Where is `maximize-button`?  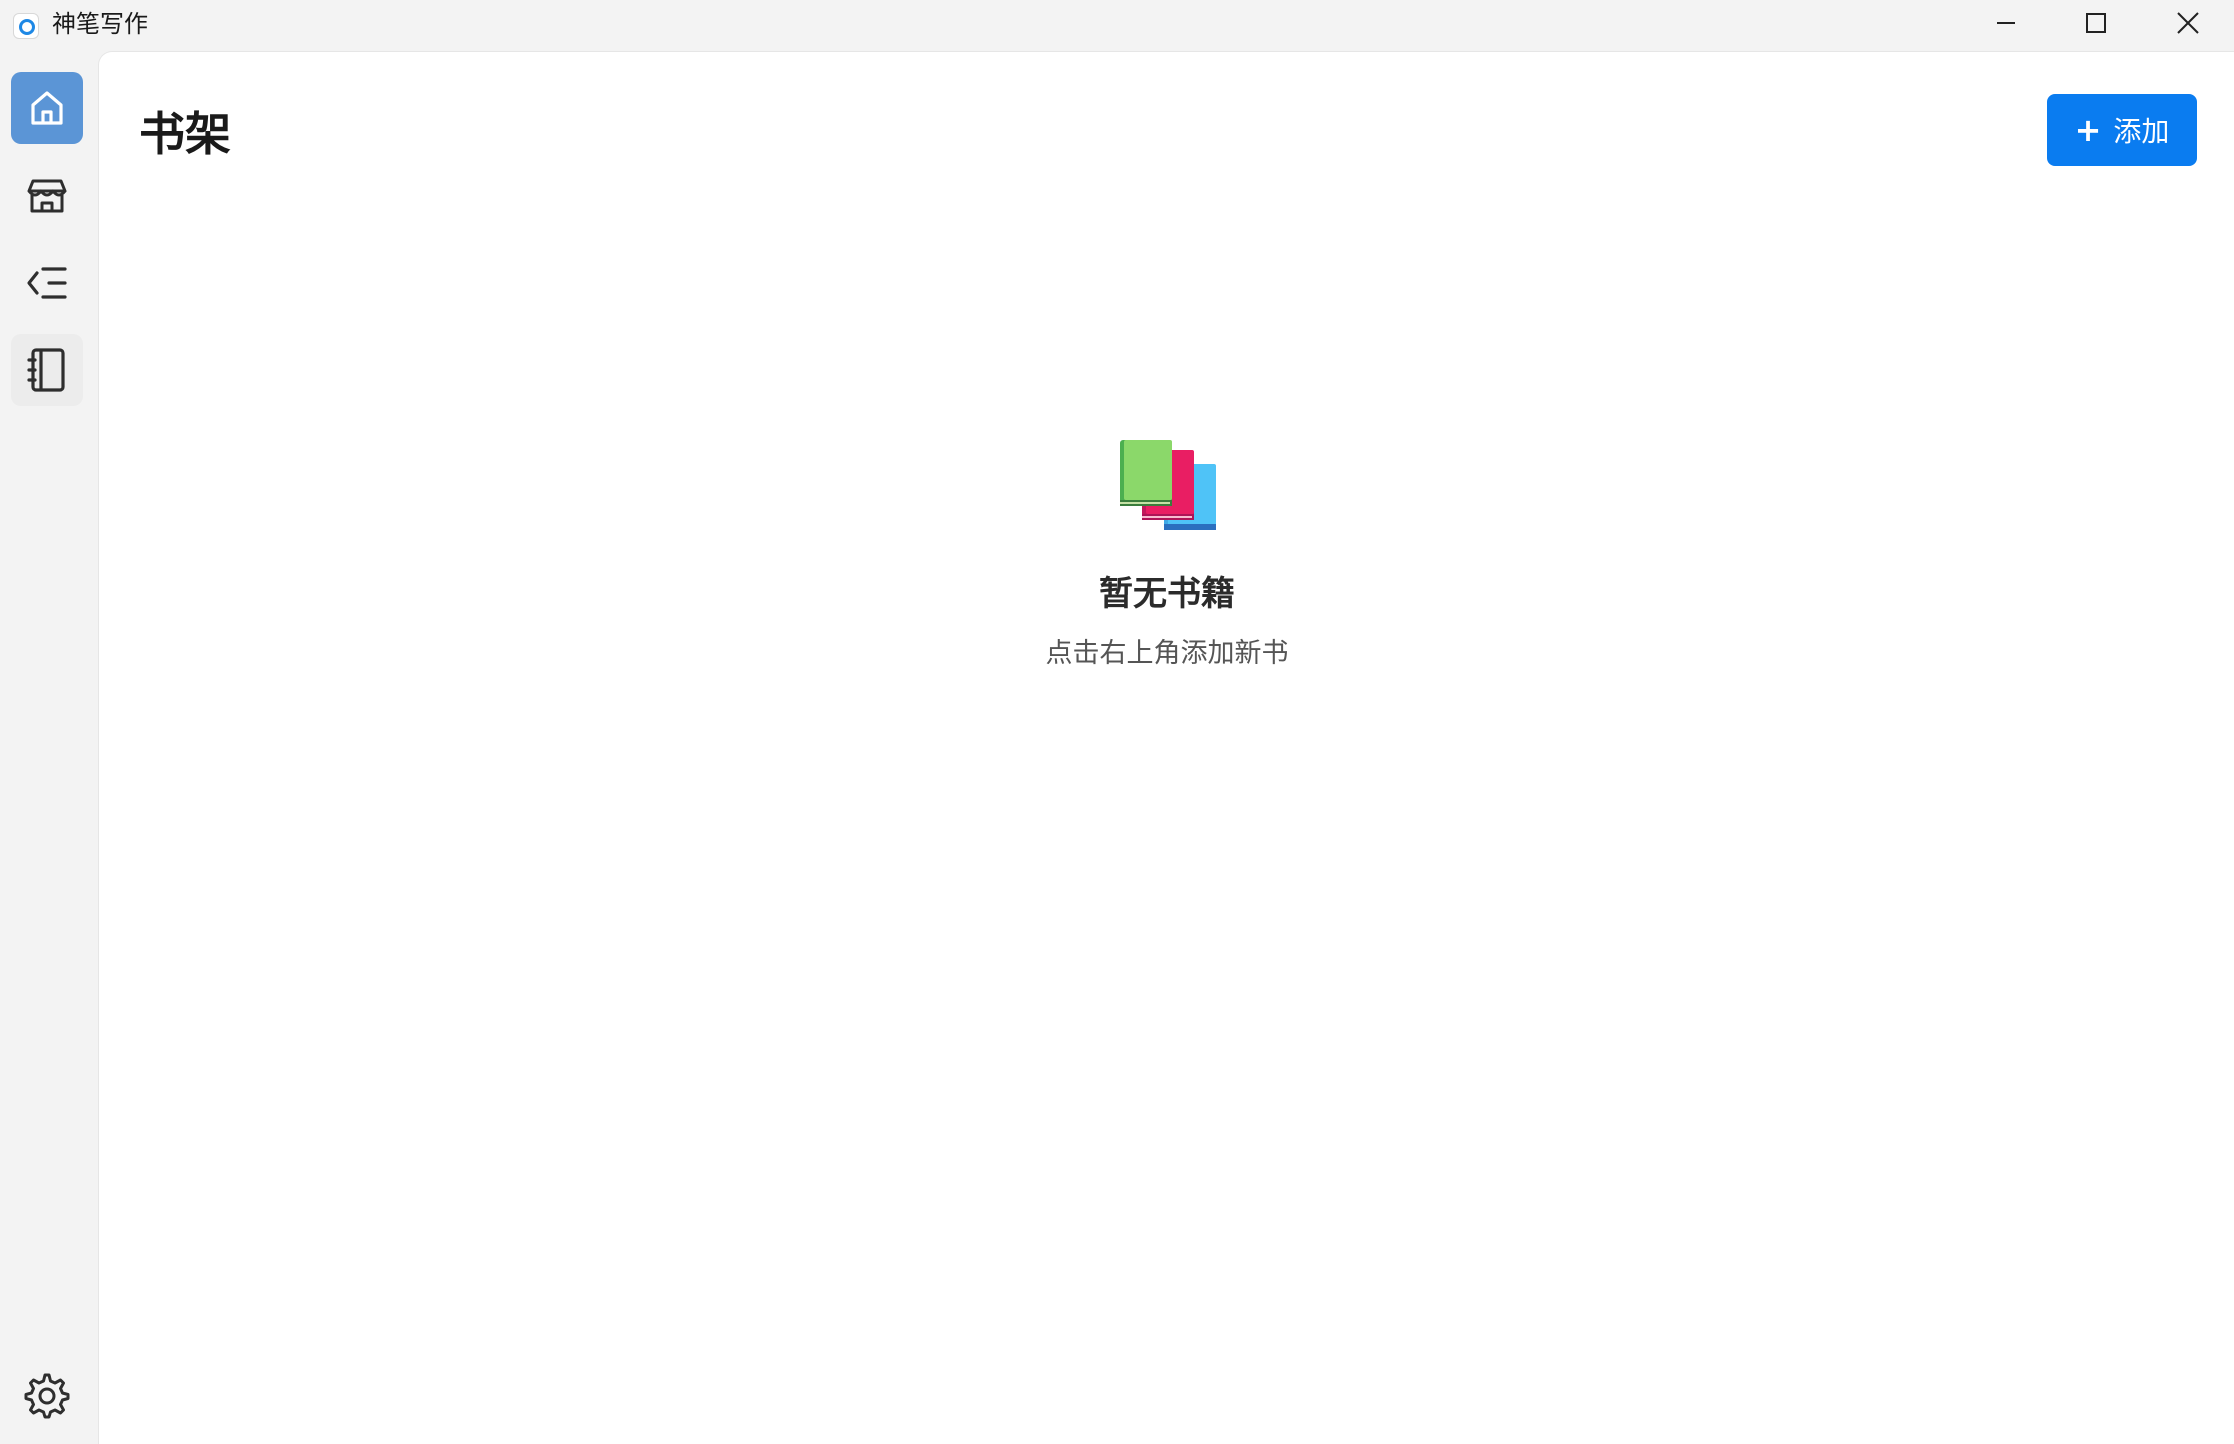 maximize-button is located at coordinates (2096, 23).